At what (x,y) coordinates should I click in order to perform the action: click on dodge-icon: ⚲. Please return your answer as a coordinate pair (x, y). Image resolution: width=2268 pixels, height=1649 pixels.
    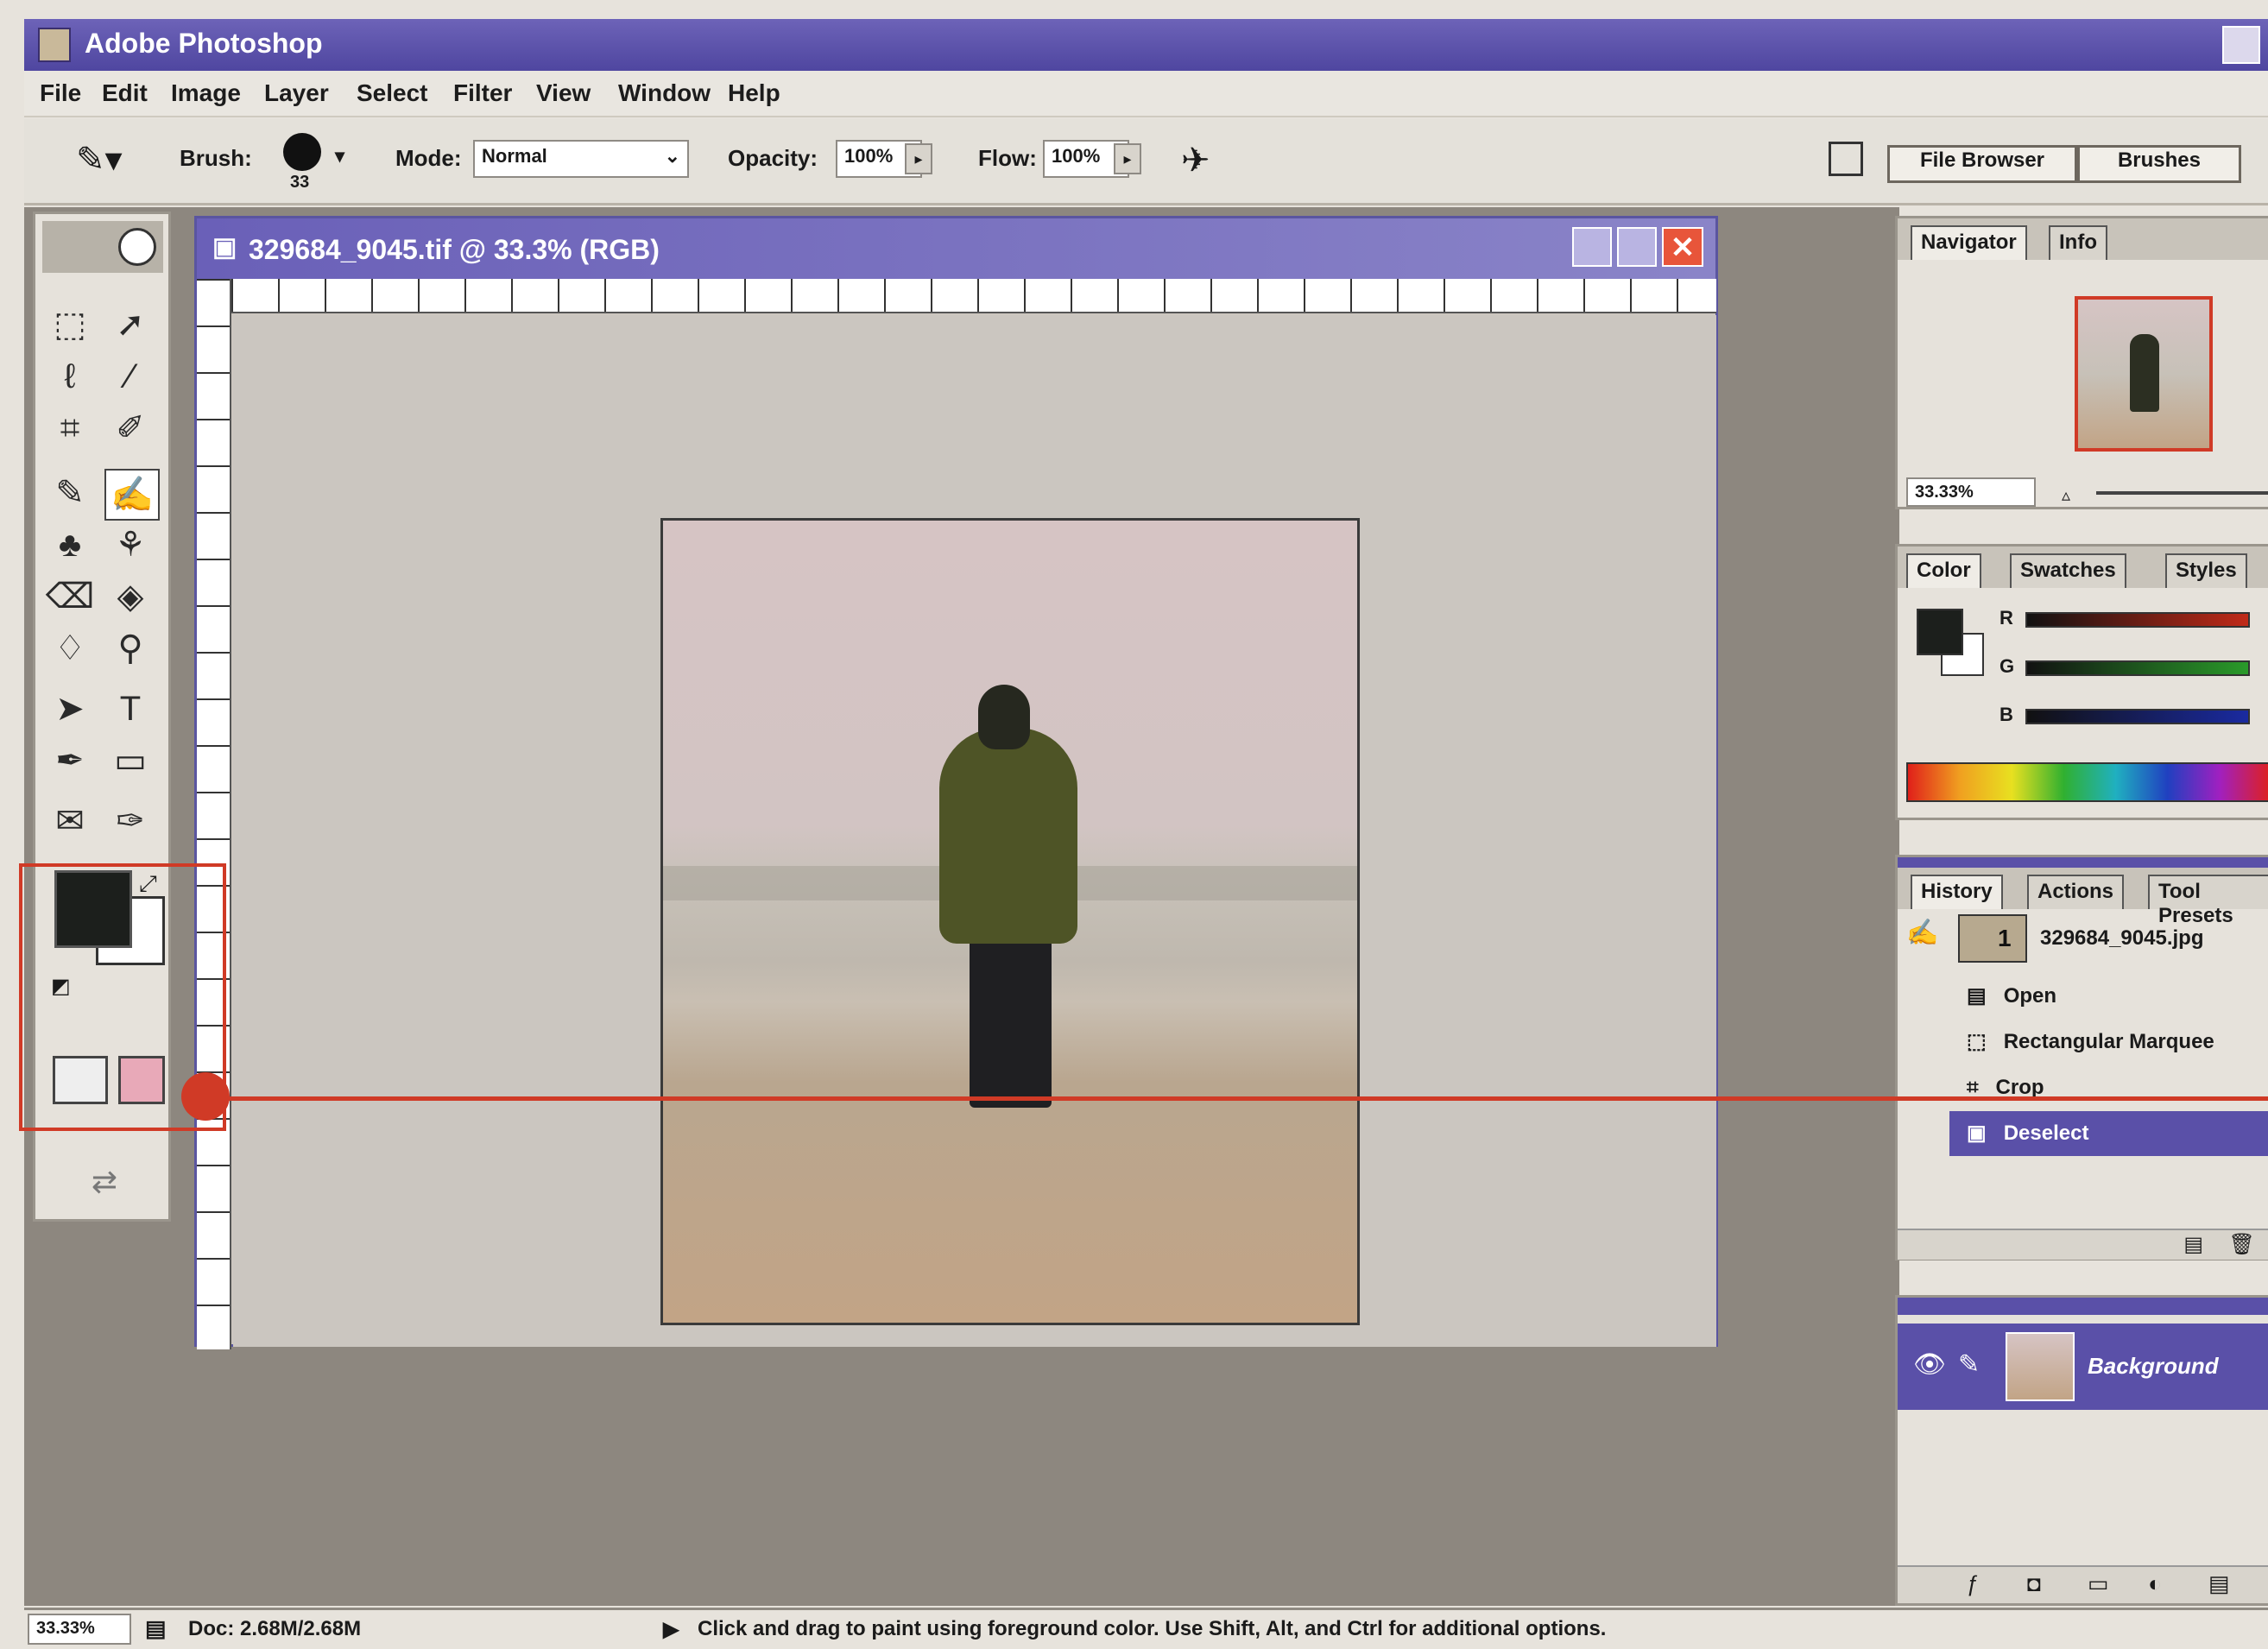
    Looking at the image, I should click on (130, 649).